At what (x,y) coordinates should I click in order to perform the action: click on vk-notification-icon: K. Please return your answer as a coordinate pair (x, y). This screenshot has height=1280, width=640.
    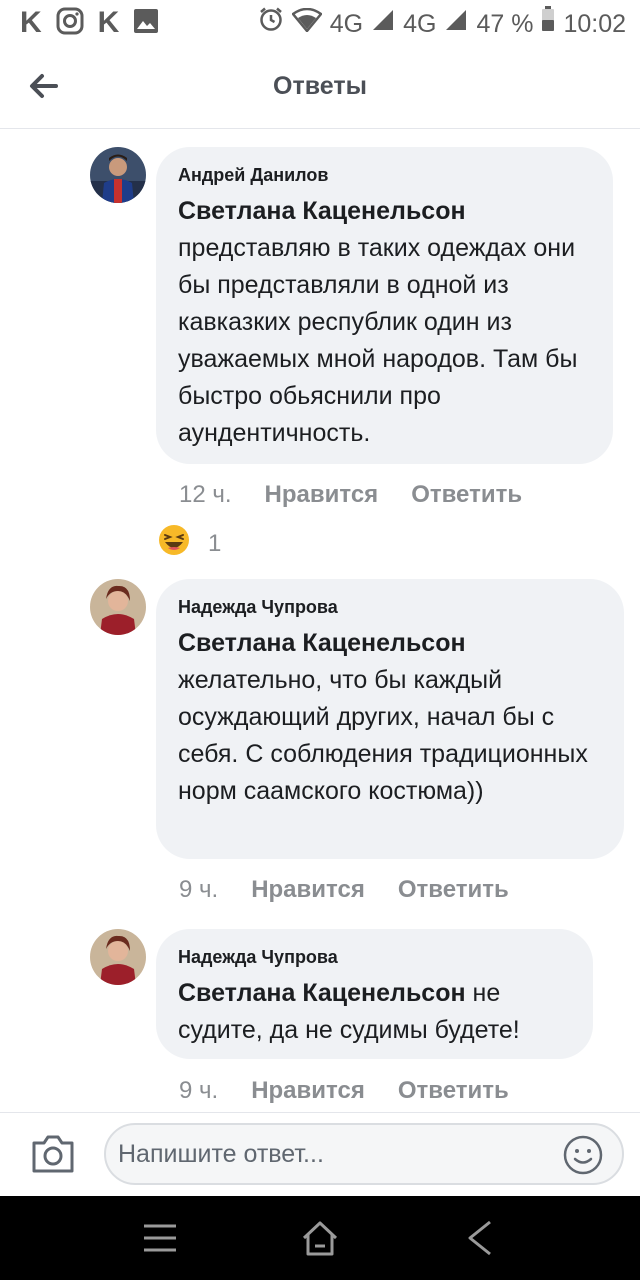
    Looking at the image, I should click on (31, 22).